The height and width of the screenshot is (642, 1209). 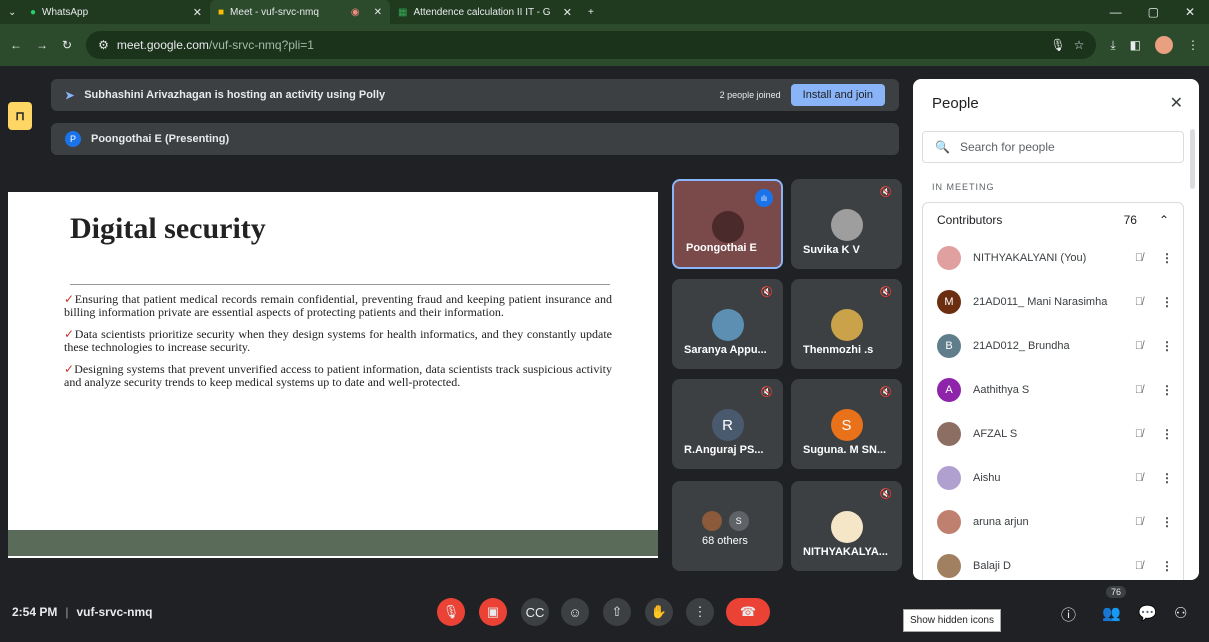 What do you see at coordinates (1164, 45) in the screenshot?
I see `profile-icon` at bounding box center [1164, 45].